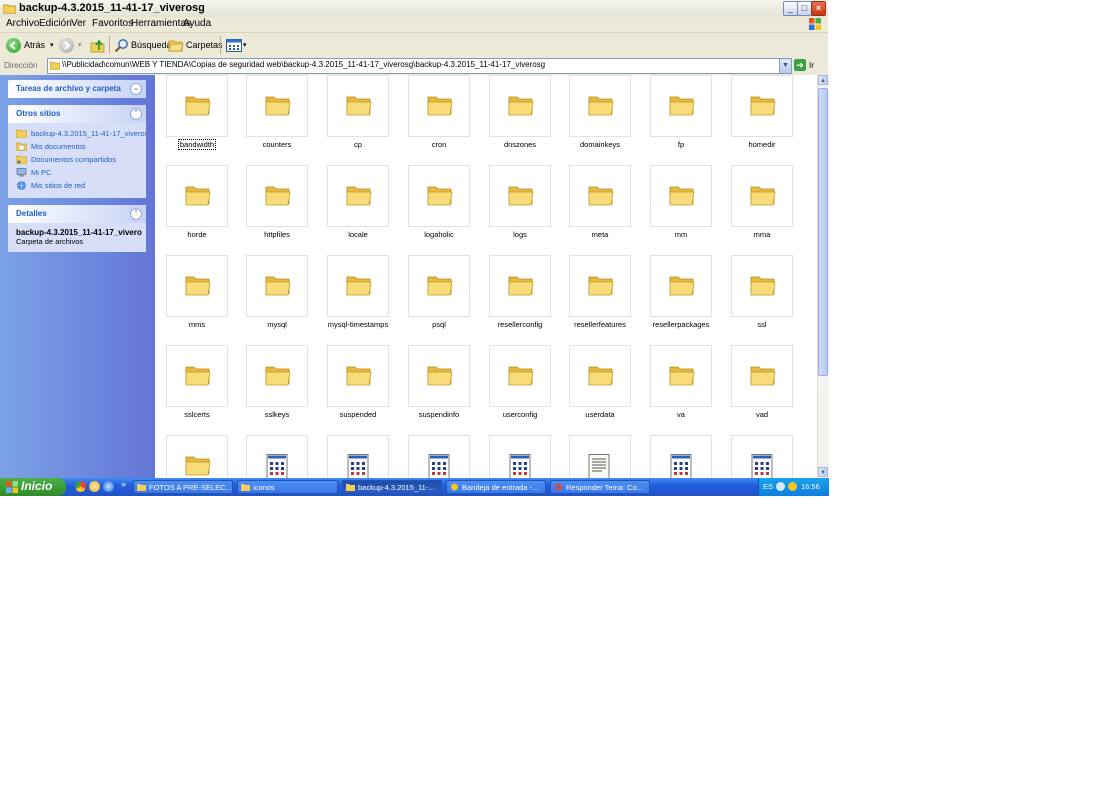  Describe the element at coordinates (81, 133) in the screenshot. I see `other-place-item: backup-4.3.2015_11-41-17_viverosg` at that location.